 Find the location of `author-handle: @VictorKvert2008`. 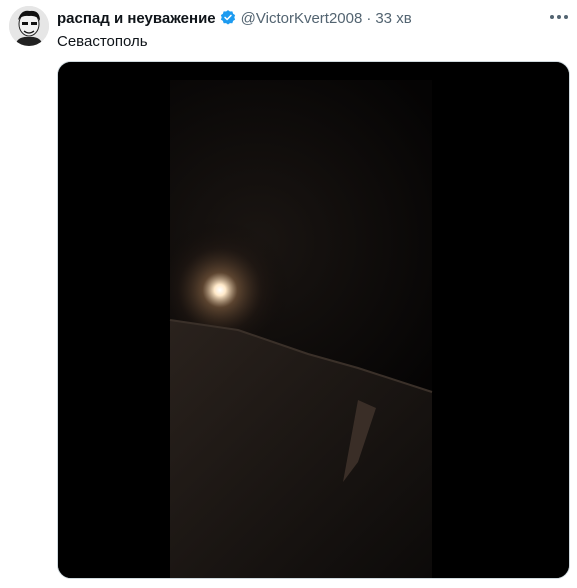

author-handle: @VictorKvert2008 is located at coordinates (302, 18).